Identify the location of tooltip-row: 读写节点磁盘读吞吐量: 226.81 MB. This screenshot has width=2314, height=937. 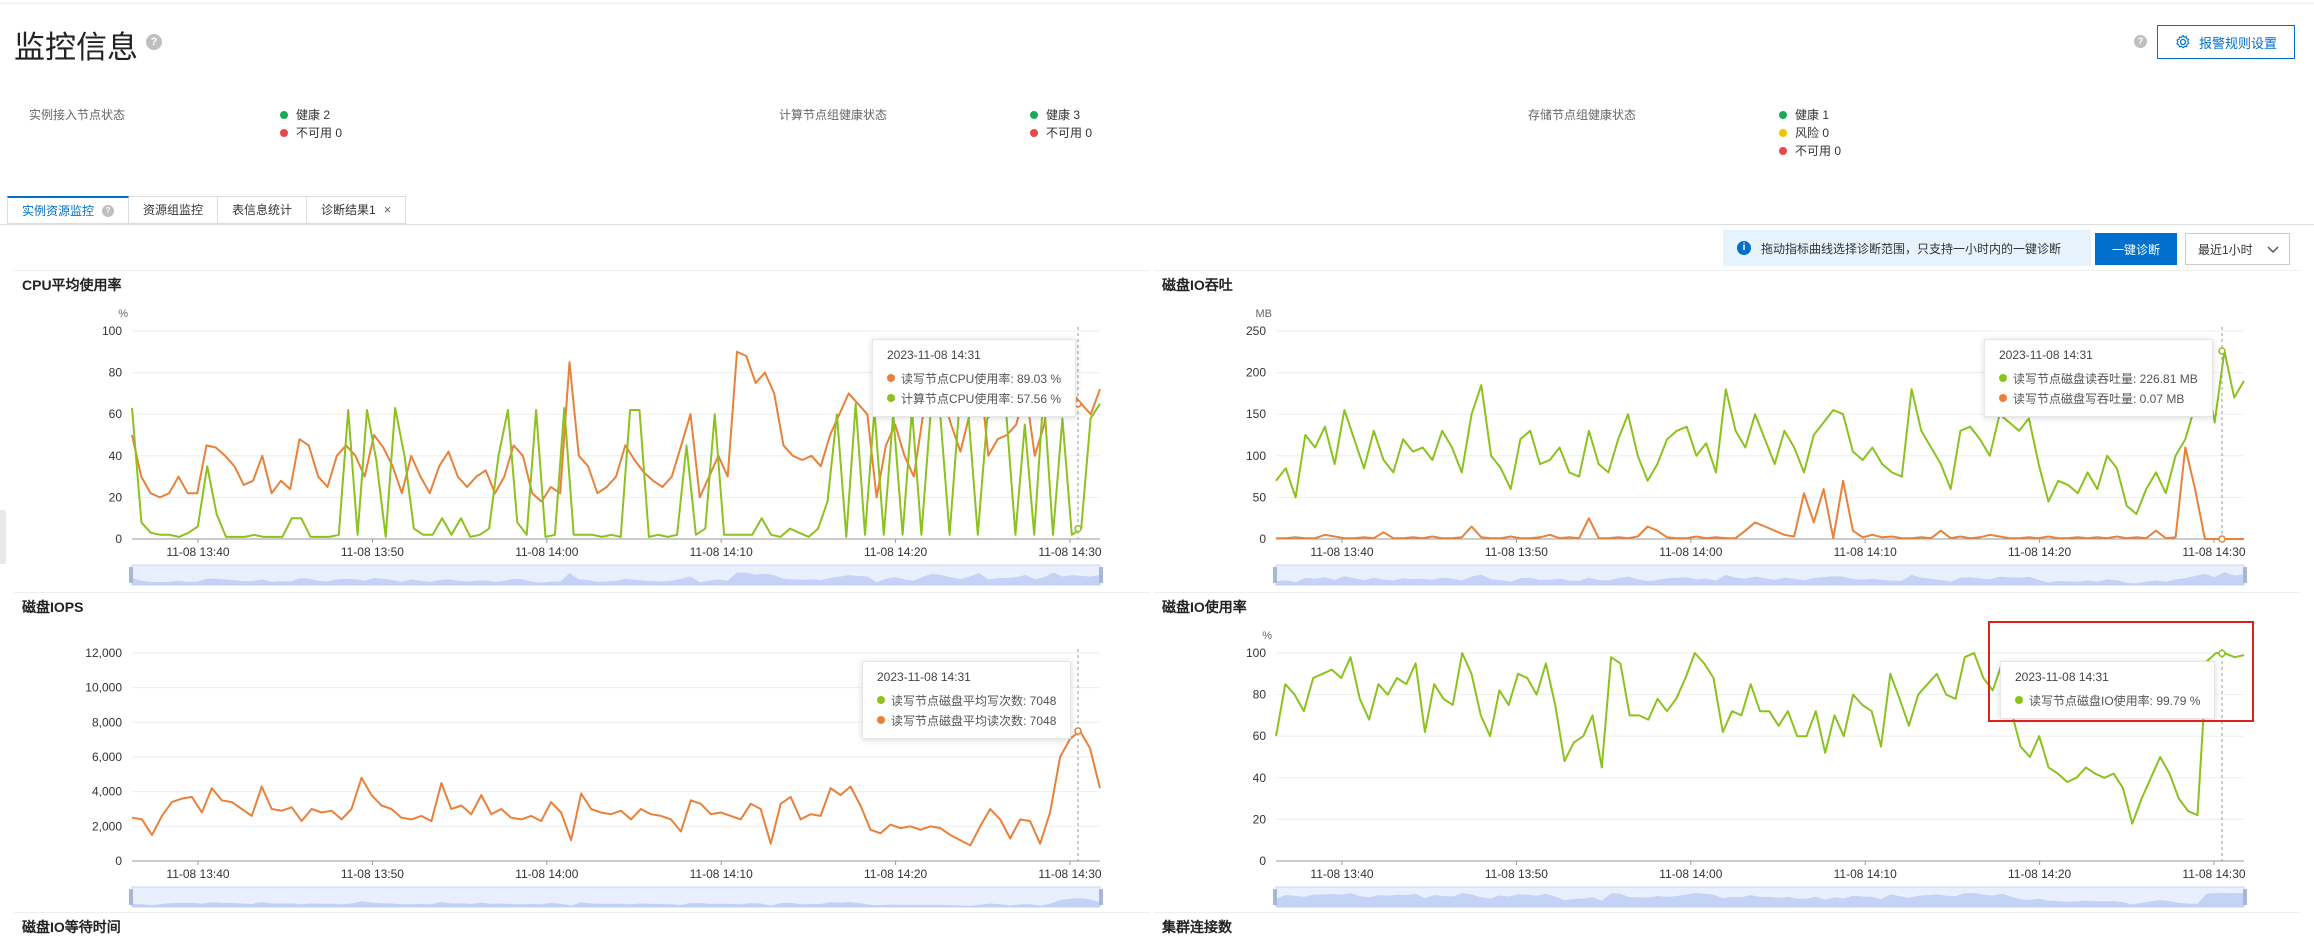
(2098, 378).